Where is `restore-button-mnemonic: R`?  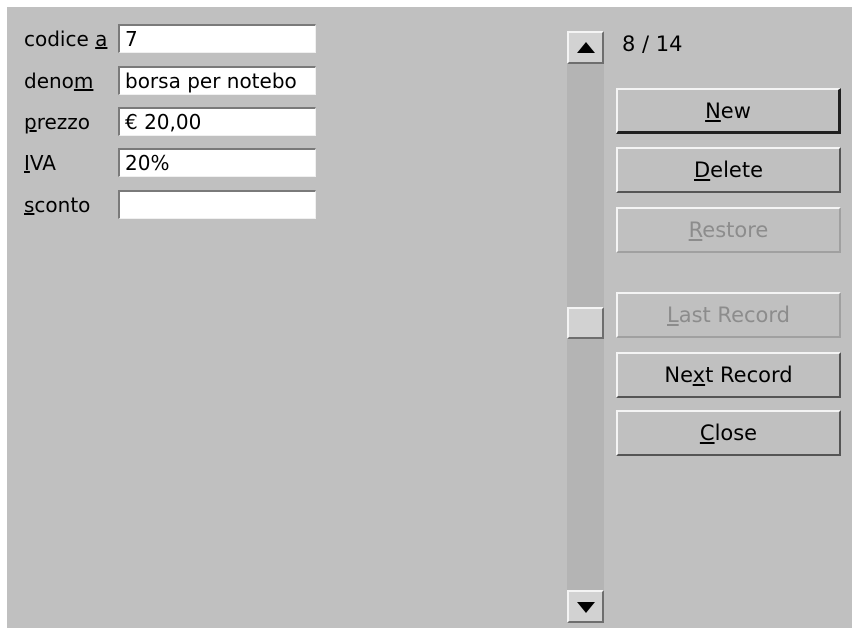 restore-button-mnemonic: R is located at coordinates (695, 230).